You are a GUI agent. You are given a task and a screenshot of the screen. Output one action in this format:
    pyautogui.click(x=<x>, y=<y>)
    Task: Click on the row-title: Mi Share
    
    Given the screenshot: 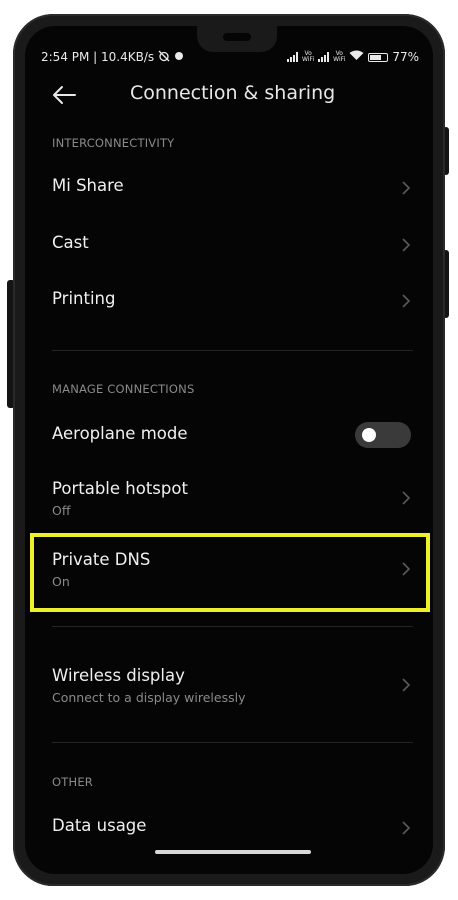 What is the action you would take?
    pyautogui.click(x=88, y=185)
    